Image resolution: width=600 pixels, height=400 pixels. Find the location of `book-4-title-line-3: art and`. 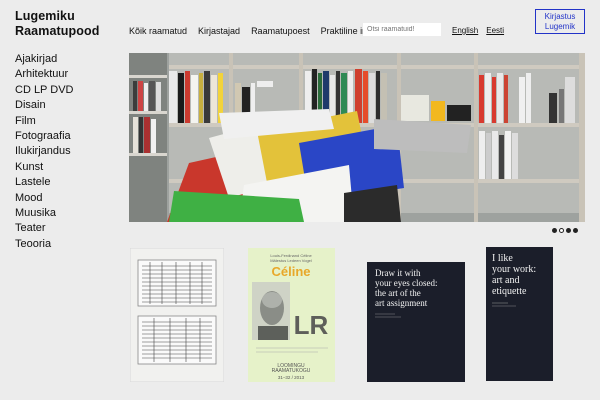

book-4-title-line-3: art and is located at coordinates (506, 280).